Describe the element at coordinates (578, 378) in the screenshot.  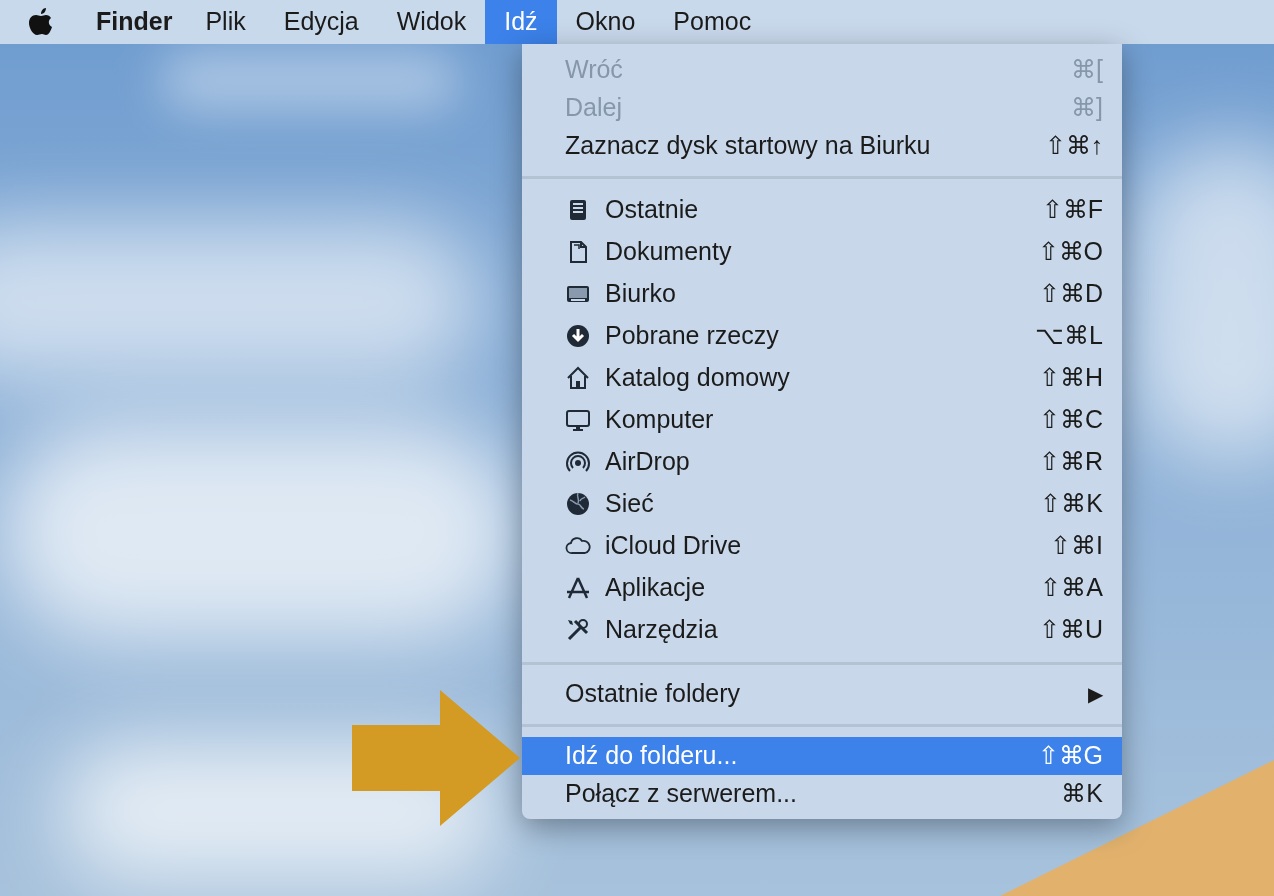
I see `house-icon` at that location.